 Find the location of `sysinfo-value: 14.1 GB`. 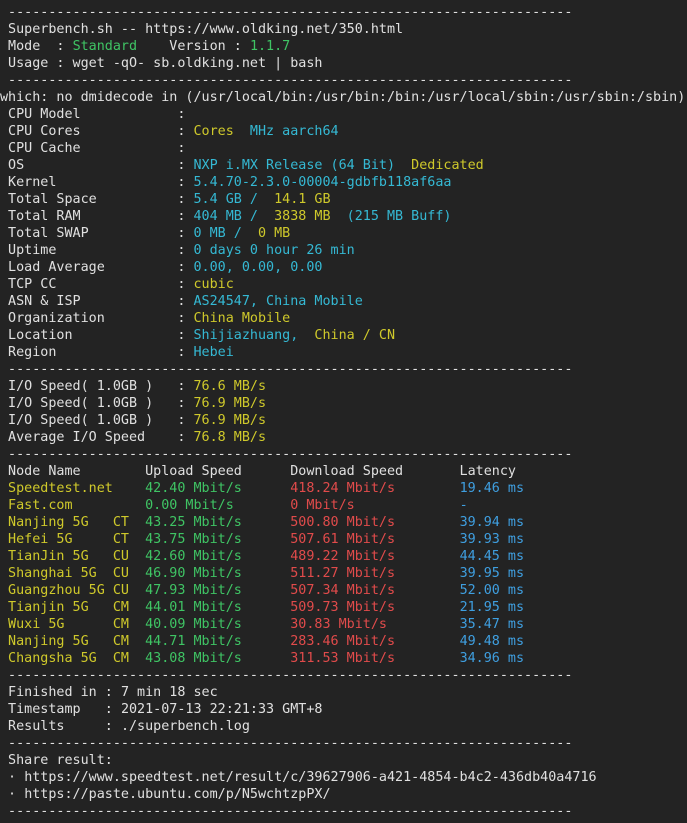

sysinfo-value: 14.1 GB is located at coordinates (298, 199).